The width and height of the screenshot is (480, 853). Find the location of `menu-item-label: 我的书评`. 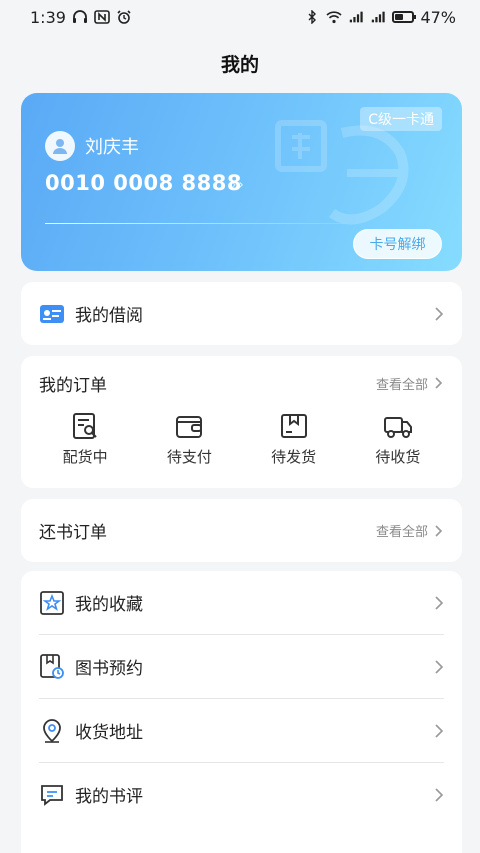

menu-item-label: 我的书评 is located at coordinates (109, 797).